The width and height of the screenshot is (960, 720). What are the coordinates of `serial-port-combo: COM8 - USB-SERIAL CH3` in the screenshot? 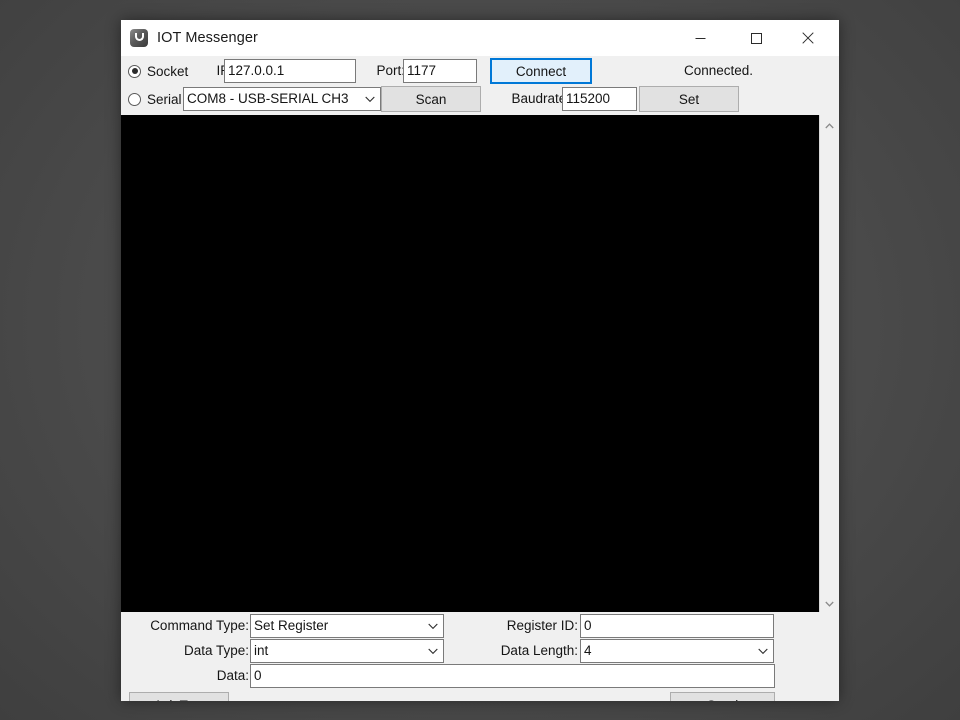 It's located at (282, 99).